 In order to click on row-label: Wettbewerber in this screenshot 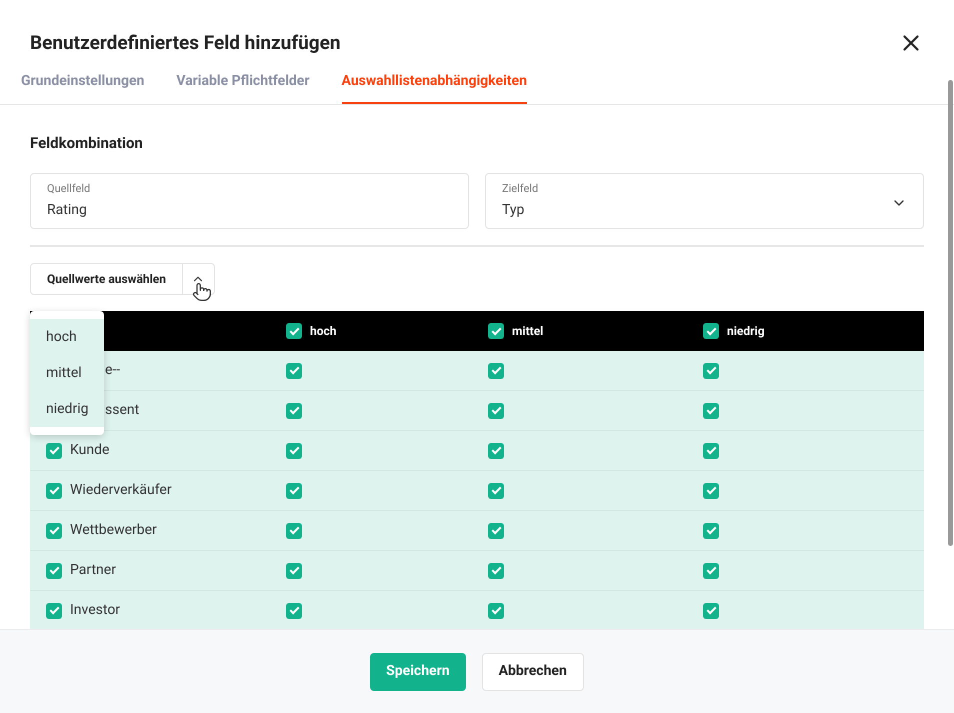, I will do `click(113, 530)`.